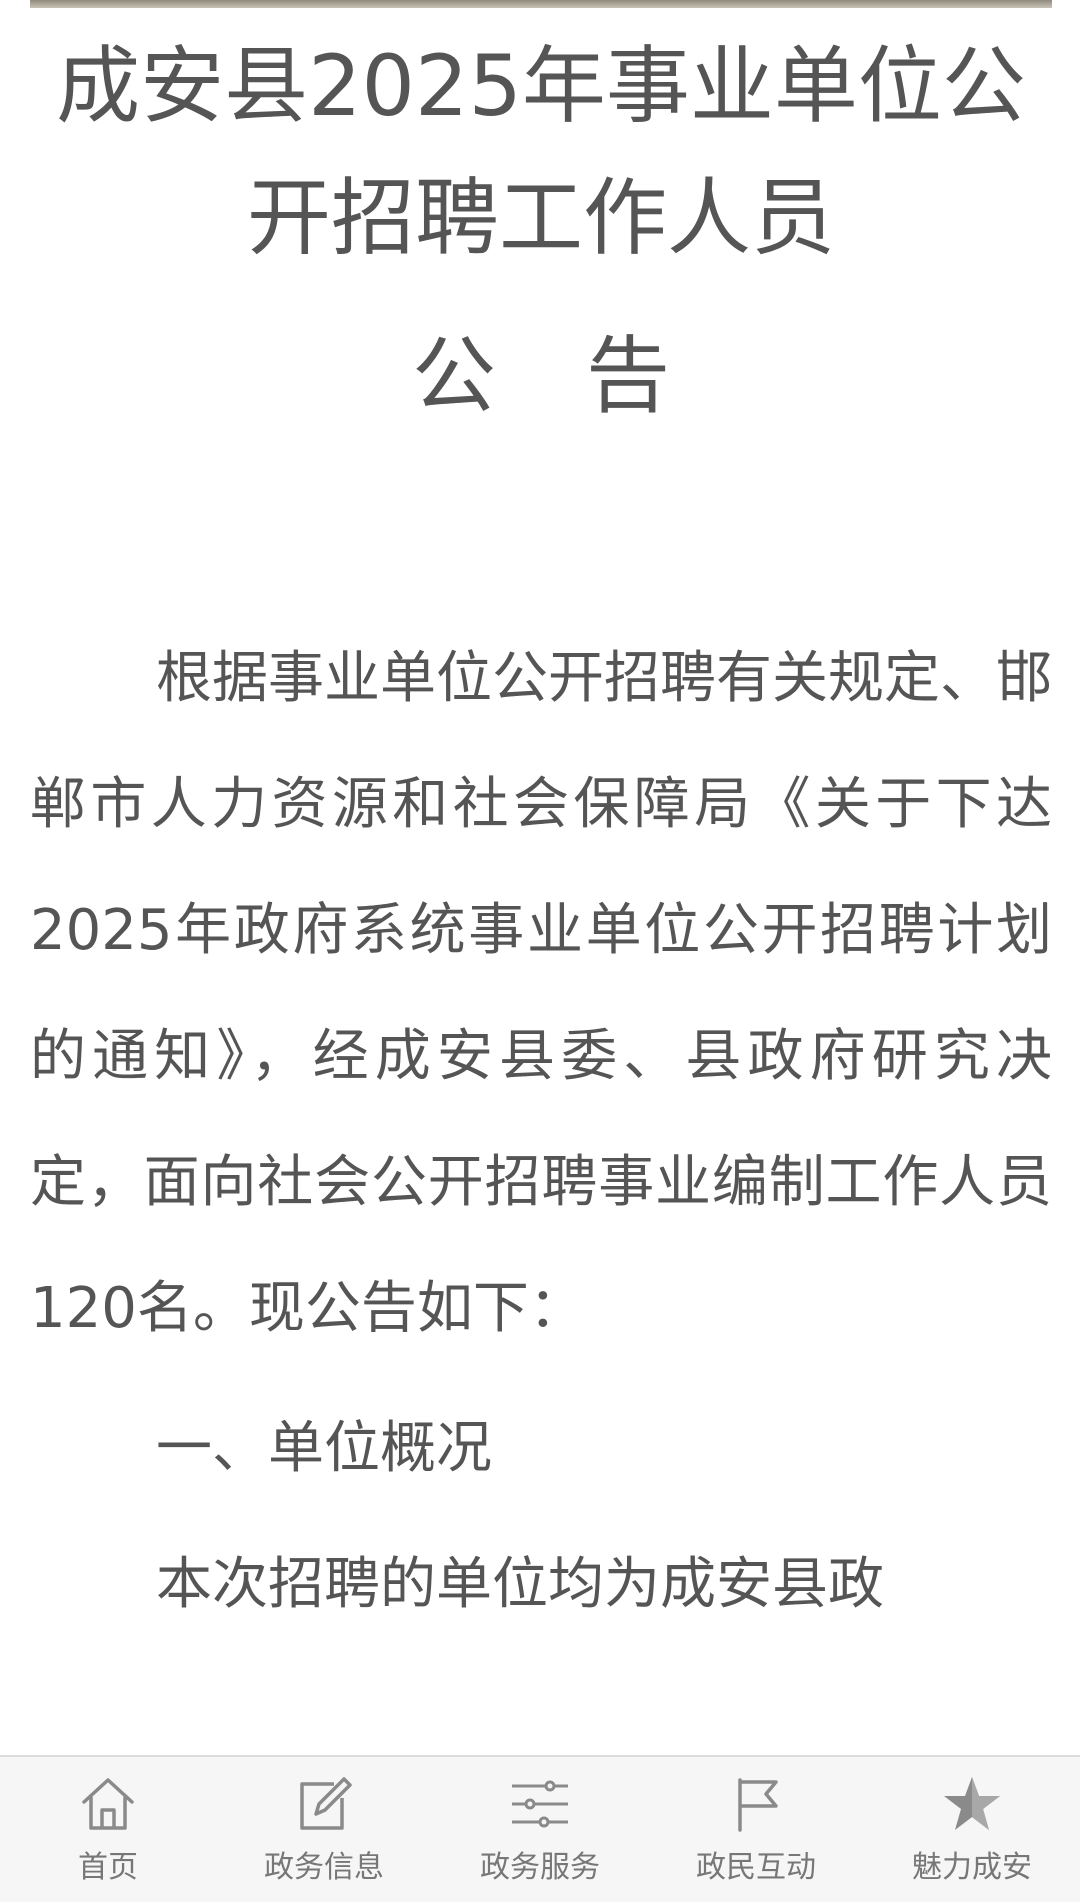  What do you see at coordinates (758, 1804) in the screenshot?
I see `flag-icon` at bounding box center [758, 1804].